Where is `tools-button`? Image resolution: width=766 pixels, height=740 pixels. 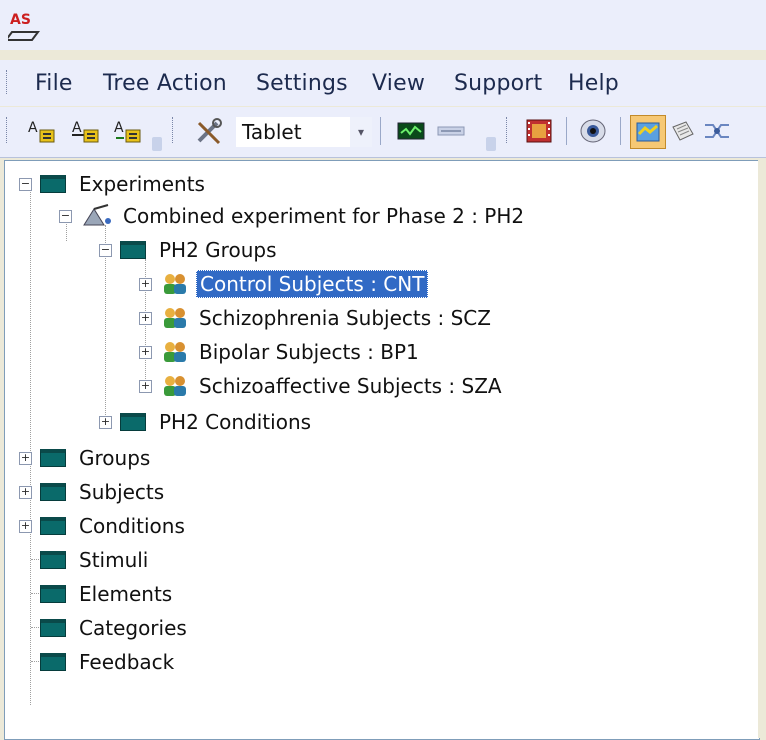 tools-button is located at coordinates (210, 131).